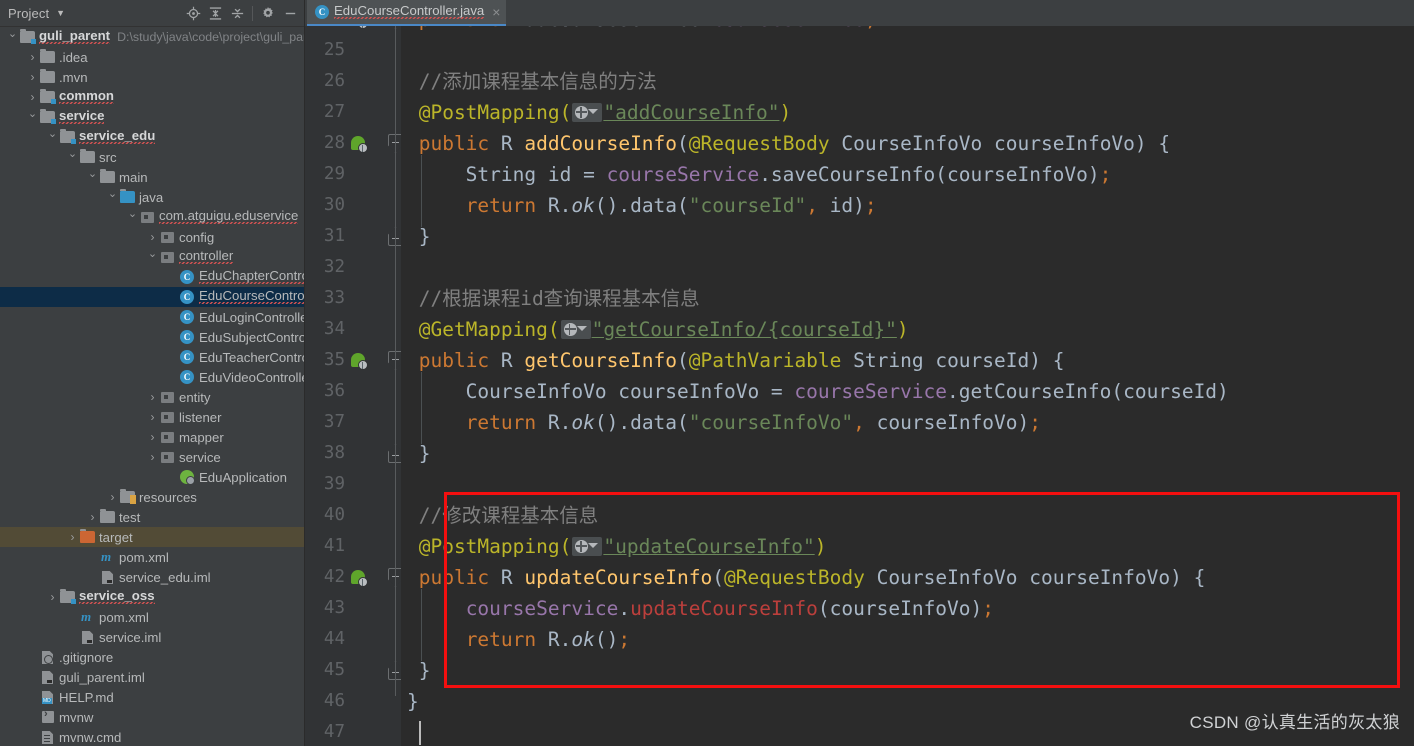  Describe the element at coordinates (152, 717) in the screenshot. I see `tree-item-mvnw: mvnw` at that location.